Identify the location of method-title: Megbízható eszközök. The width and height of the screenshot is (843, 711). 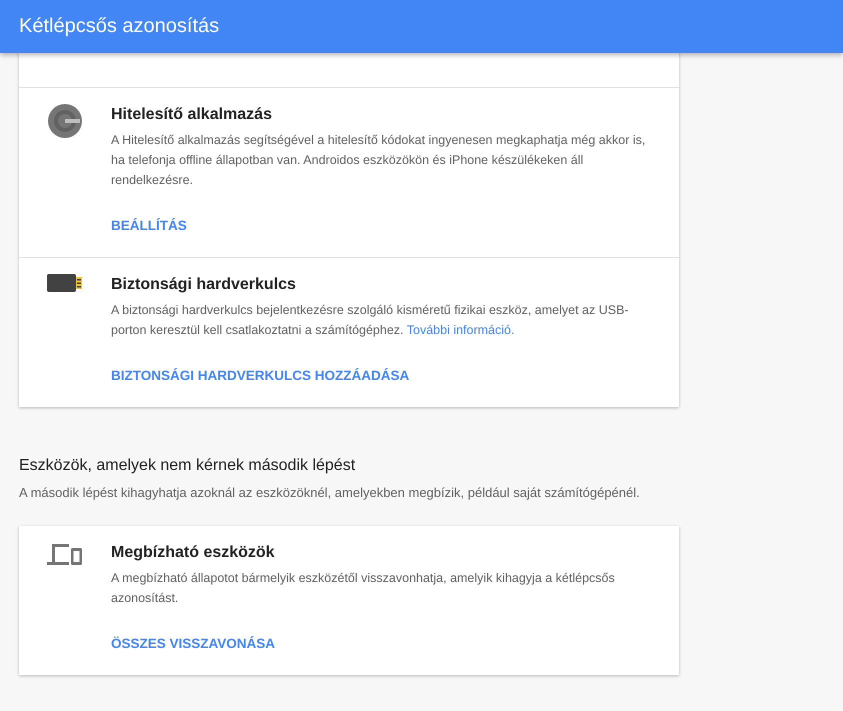
(193, 553).